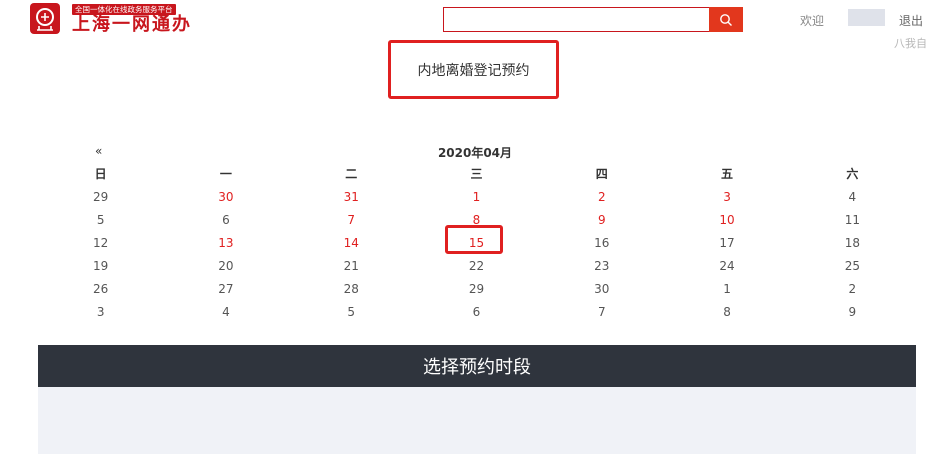 The height and width of the screenshot is (454, 941). Describe the element at coordinates (473, 70) in the screenshot. I see `page-title: 内地离婚登记预约` at that location.